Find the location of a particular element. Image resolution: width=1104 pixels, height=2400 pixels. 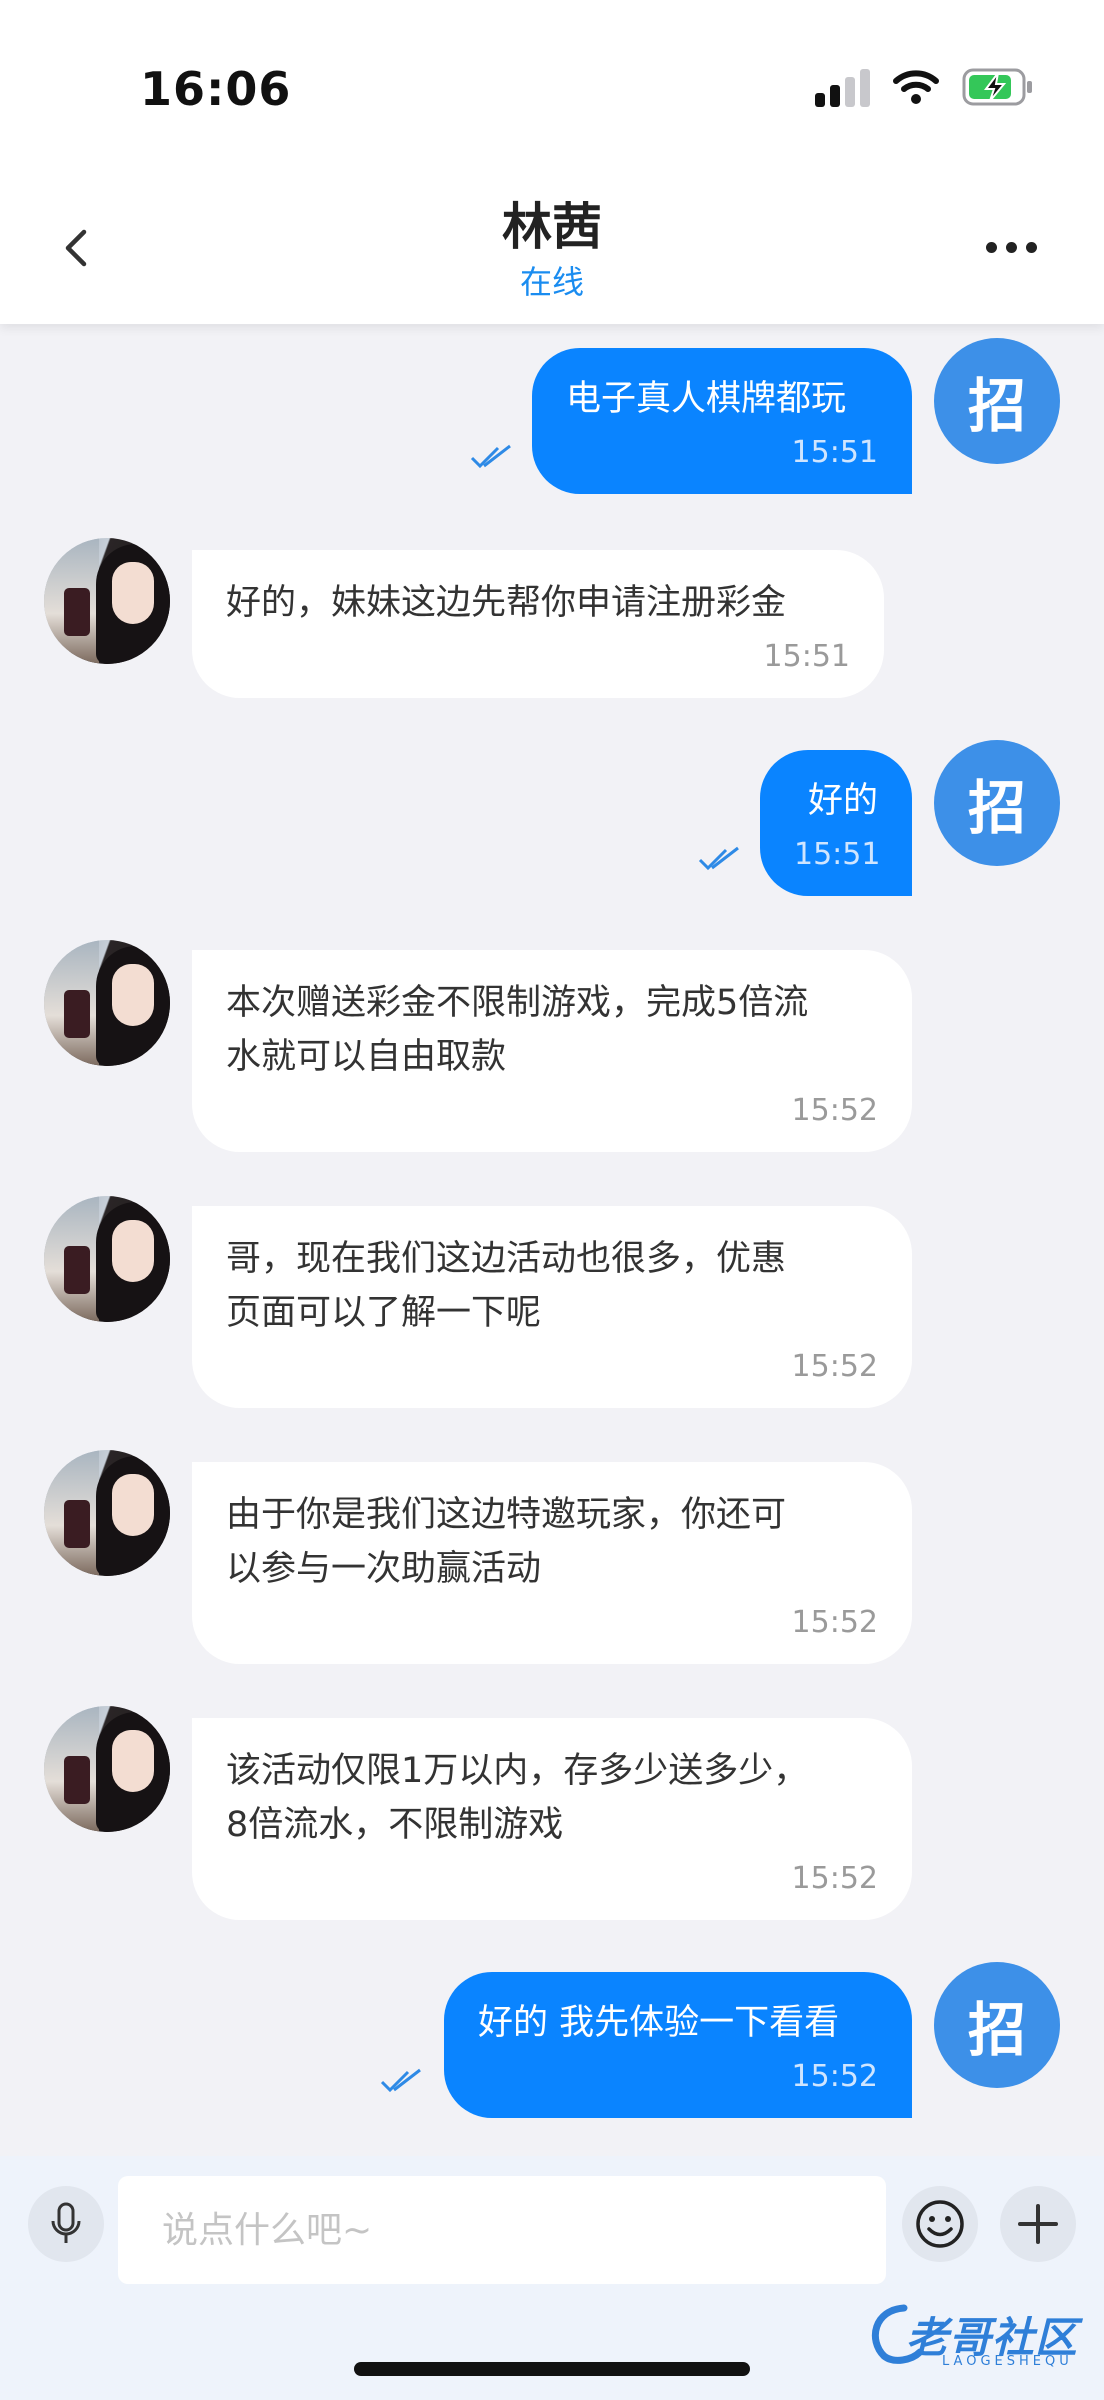

message-bubble-other: 哥，现在我们这边活动也很多，优惠 页面可以了解一下呢 15:52 is located at coordinates (552, 1307).